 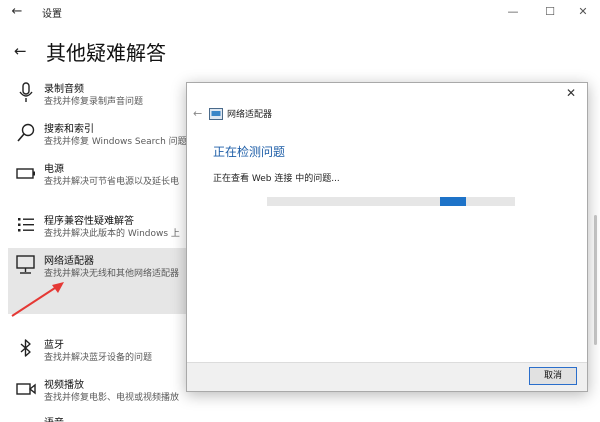 What do you see at coordinates (69, 261) in the screenshot?
I see `tool-name: 网络适配器` at bounding box center [69, 261].